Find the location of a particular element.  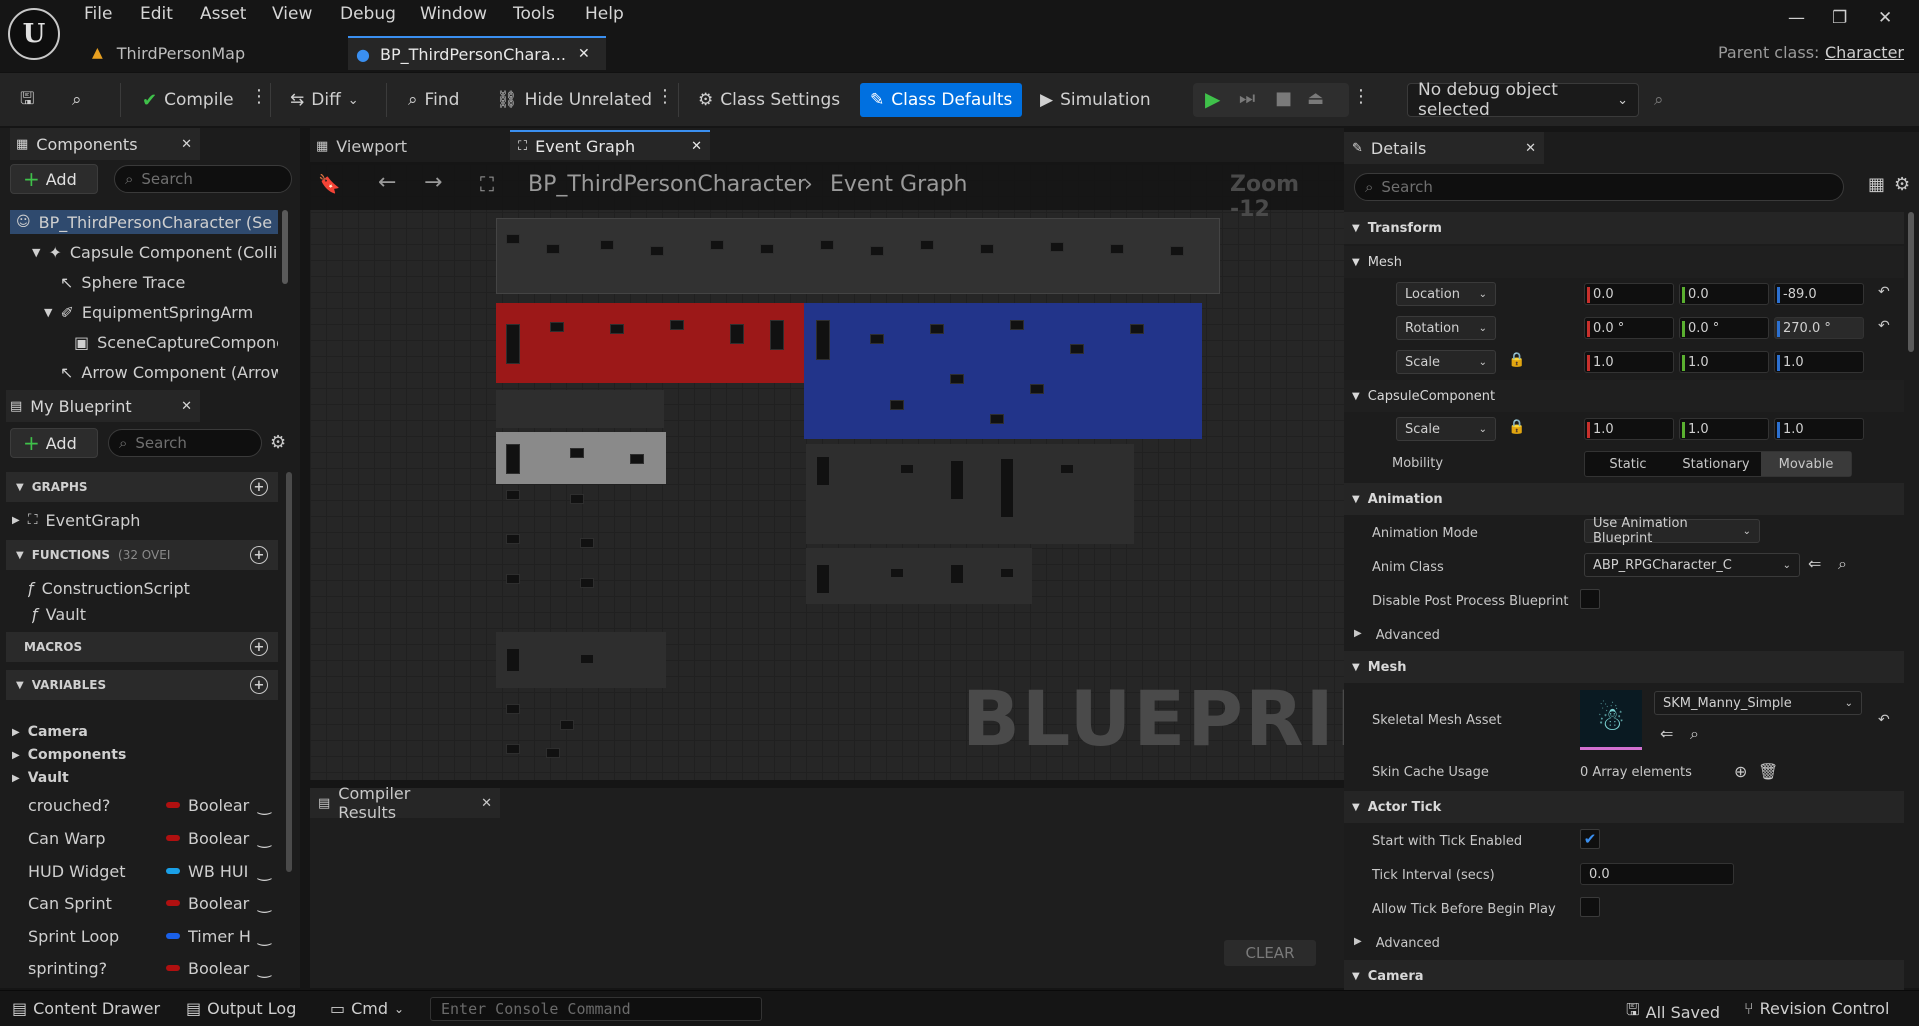

class-settings-button: ⚙ Class Settings is located at coordinates (769, 100).